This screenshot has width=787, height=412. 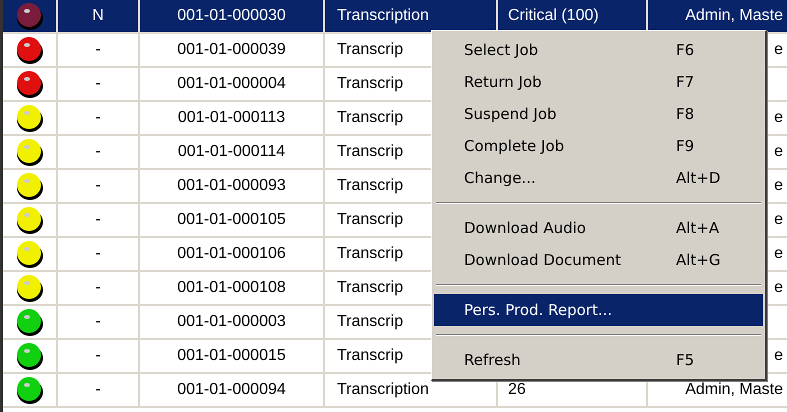 I want to click on menu-item: Return Job F7, so click(x=598, y=82).